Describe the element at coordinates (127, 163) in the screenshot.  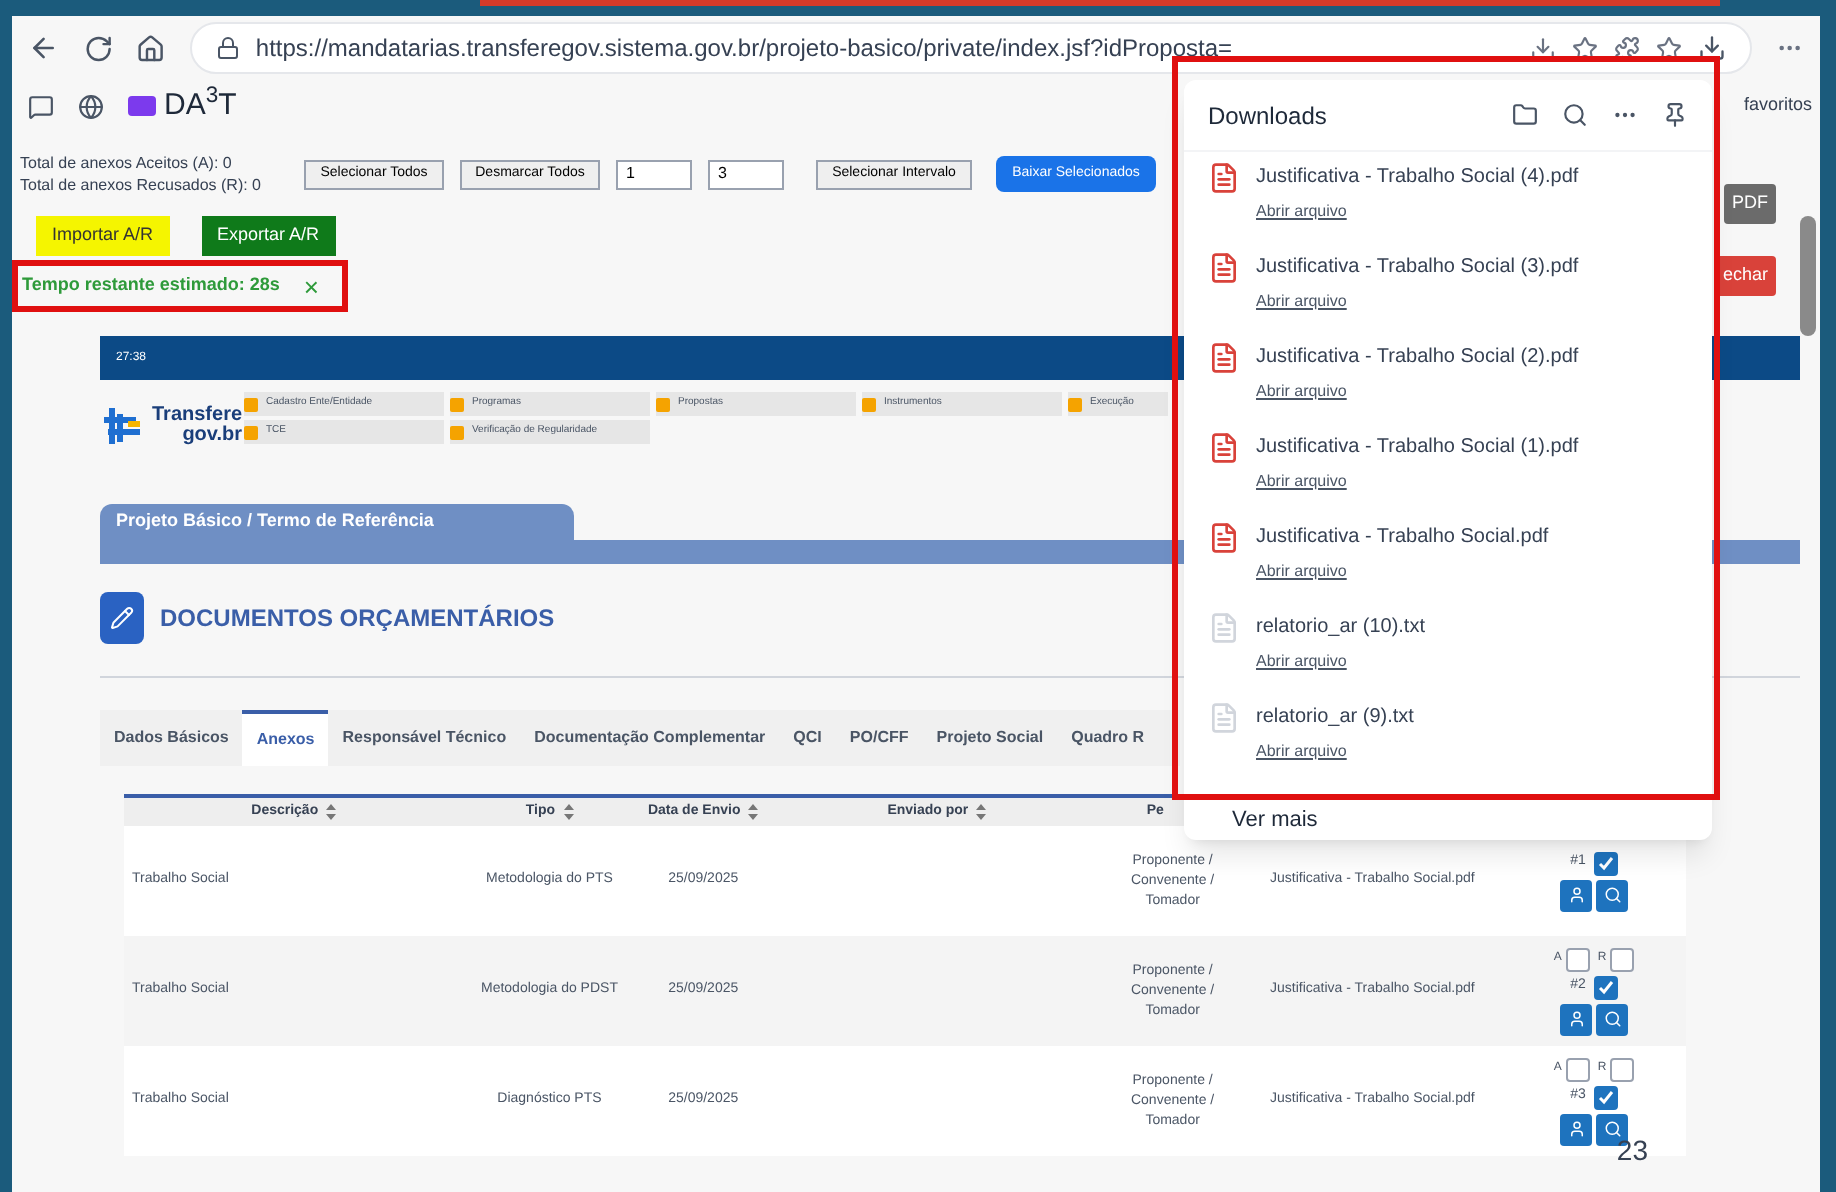
I see `total-text: Total de anexos Aceitos (A): 0` at that location.